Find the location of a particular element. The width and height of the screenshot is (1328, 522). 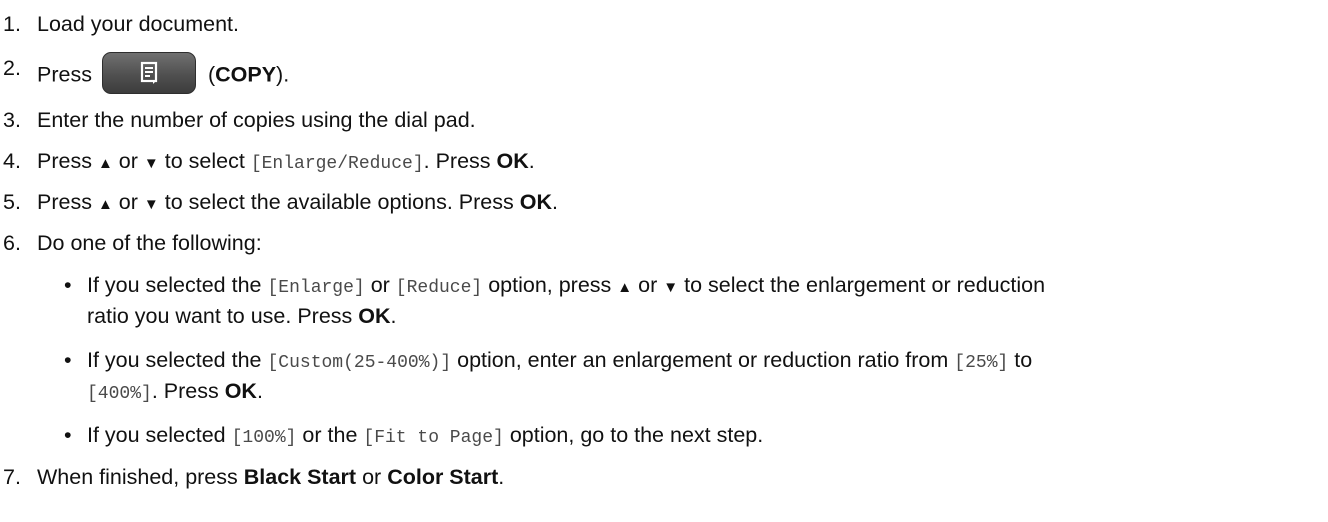

step-text: Press (COPY). is located at coordinates (163, 74).